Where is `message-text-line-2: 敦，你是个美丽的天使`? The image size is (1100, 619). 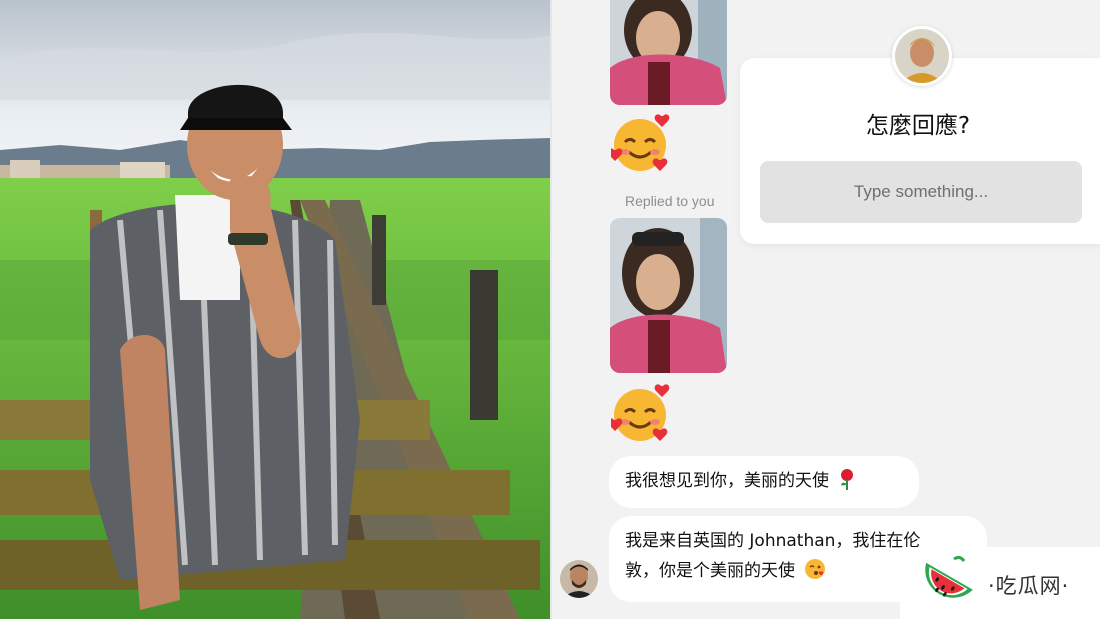 message-text-line-2: 敦，你是个美丽的天使 is located at coordinates (710, 571).